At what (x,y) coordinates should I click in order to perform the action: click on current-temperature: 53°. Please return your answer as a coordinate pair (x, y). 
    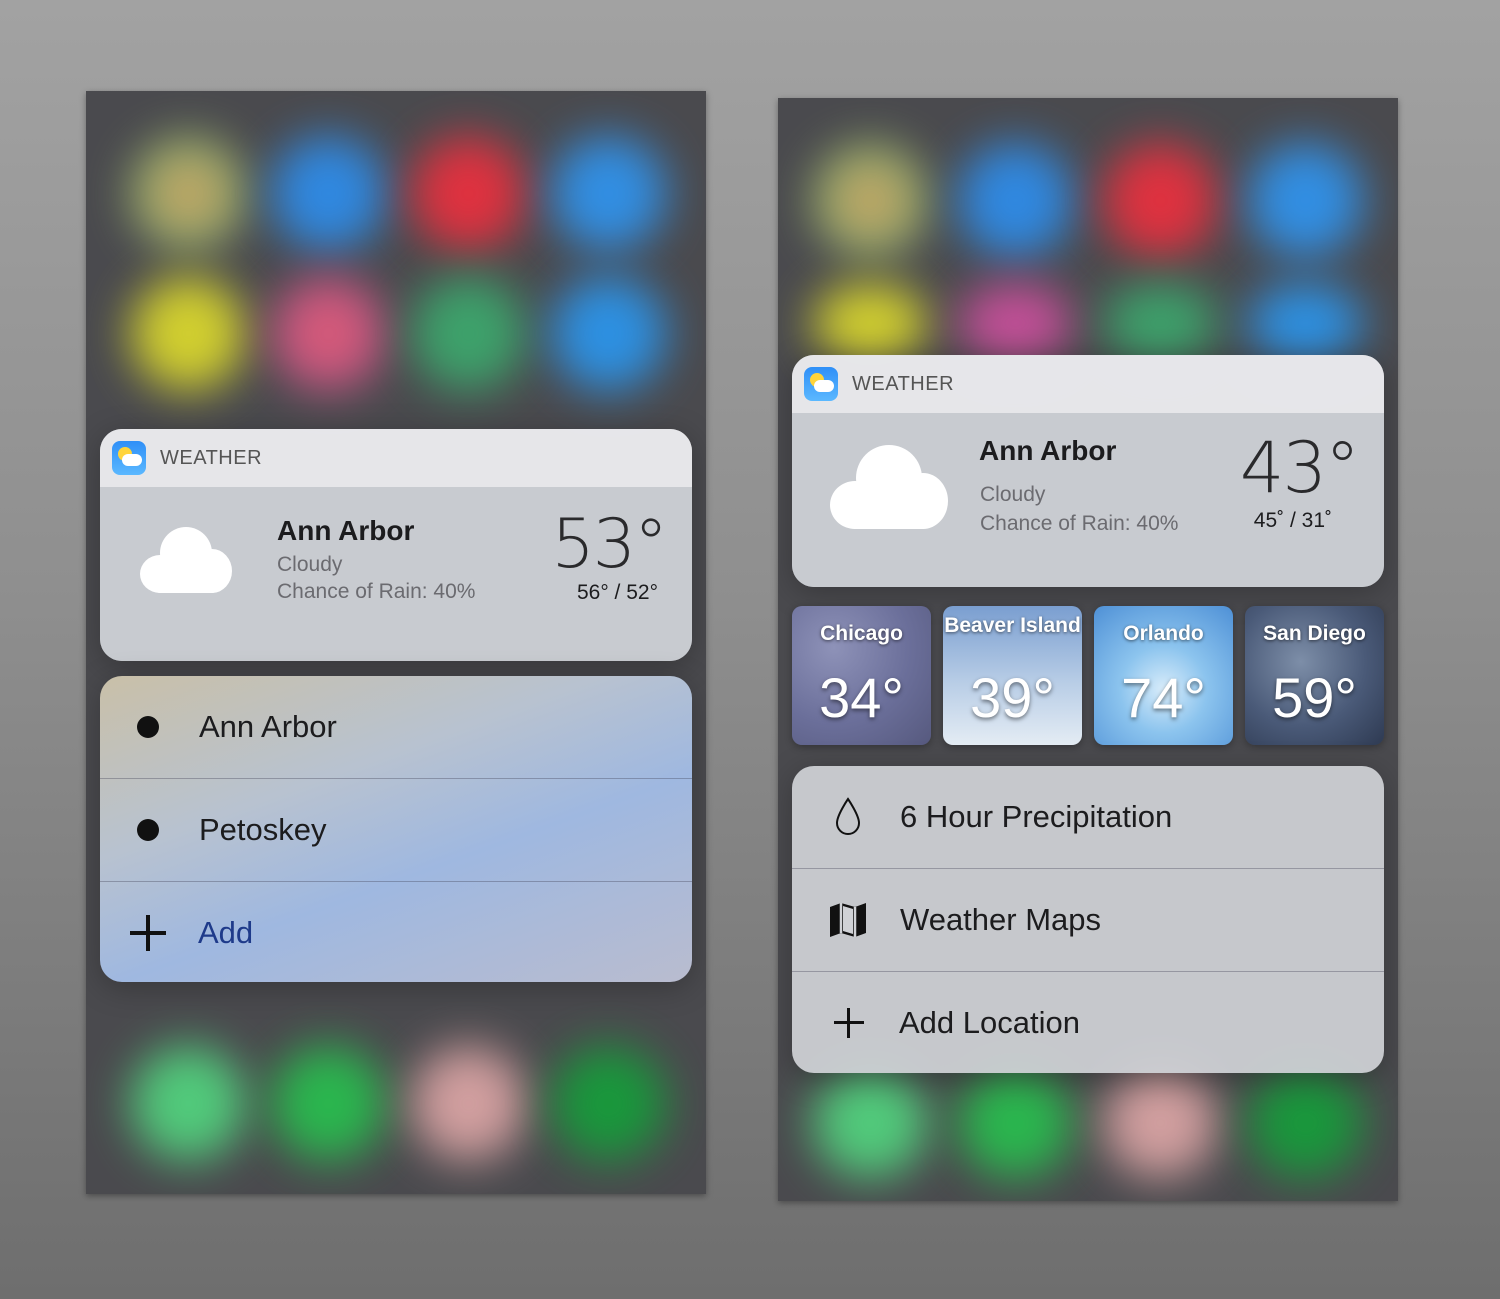
    Looking at the image, I should click on (609, 544).